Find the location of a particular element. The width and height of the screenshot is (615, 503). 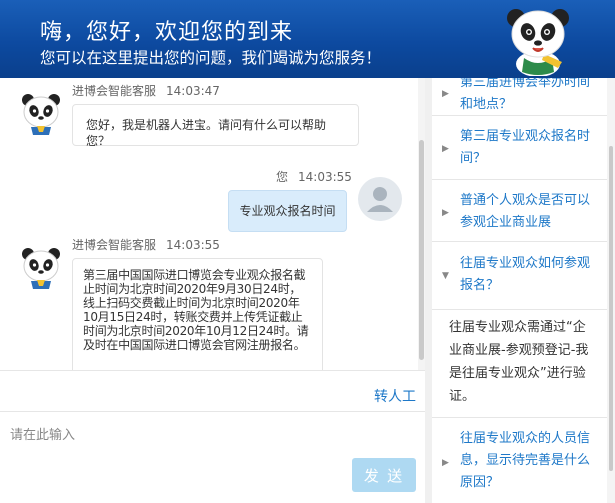

faq-item: ▶ 第三届专业观众报名时间？ is located at coordinates (519, 148).